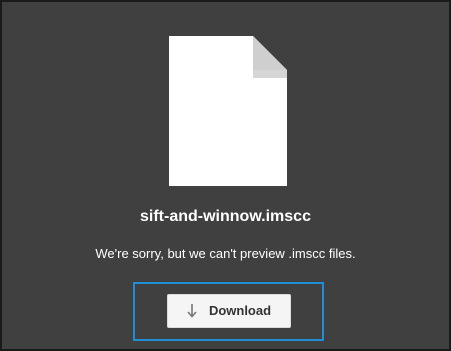  What do you see at coordinates (192, 311) in the screenshot?
I see `download-arrow-icon` at bounding box center [192, 311].